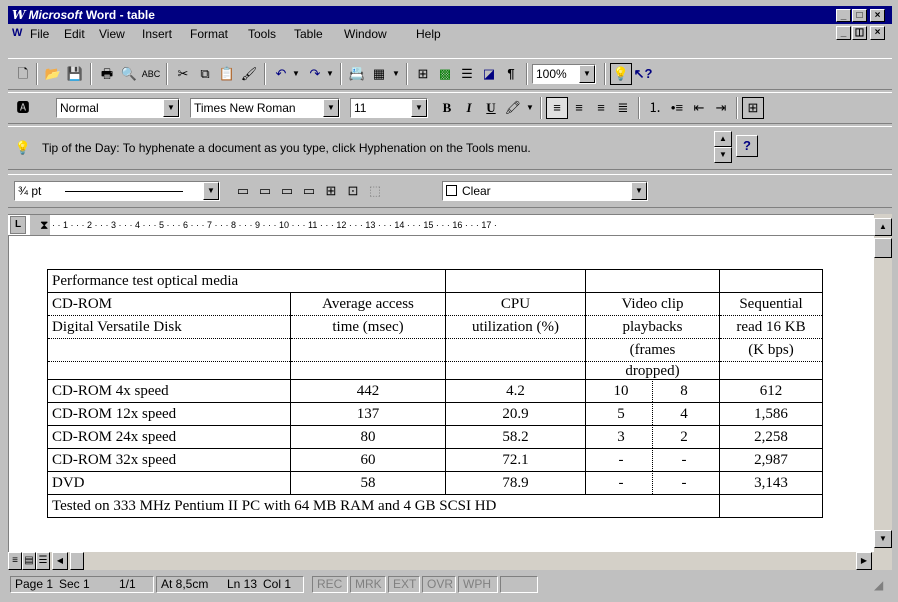  What do you see at coordinates (883, 383) in the screenshot?
I see `vertical-scrollbar: ▲ ▼` at bounding box center [883, 383].